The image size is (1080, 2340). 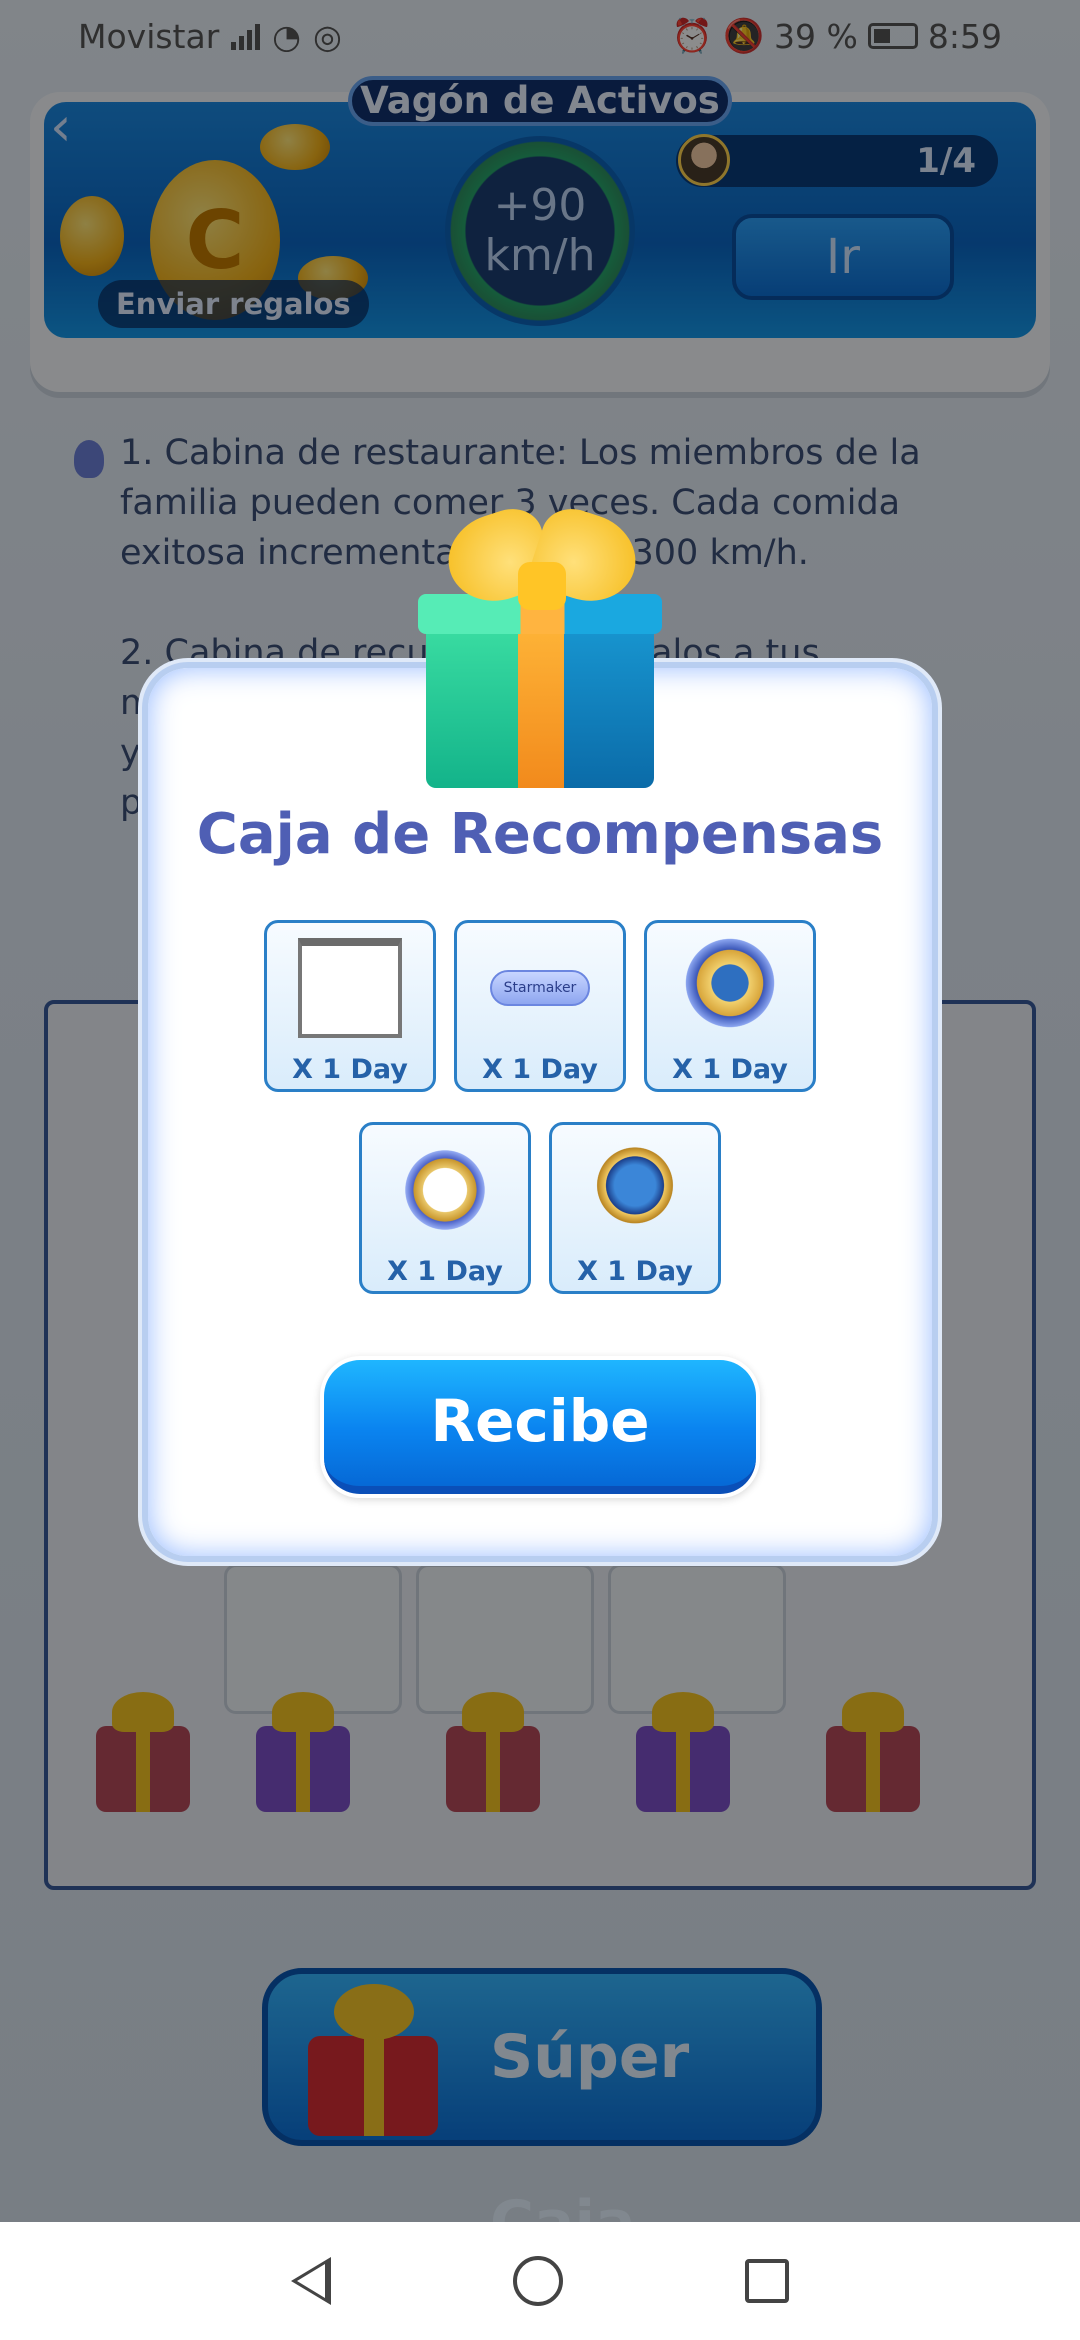 I want to click on back-triangle-icon, so click(x=311, y=2281).